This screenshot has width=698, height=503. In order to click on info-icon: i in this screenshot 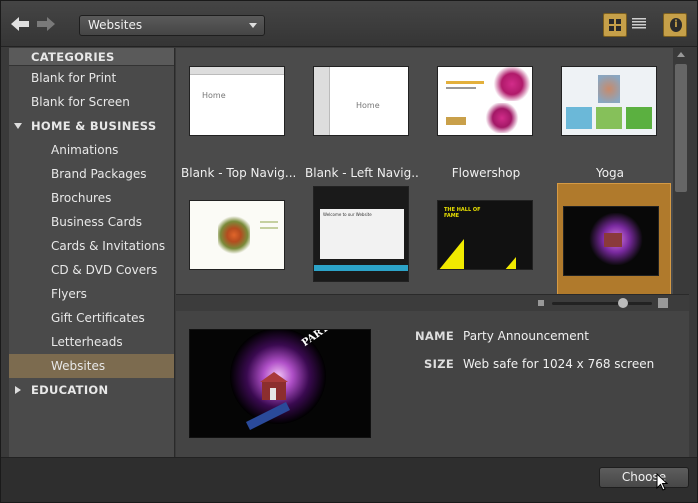, I will do `click(675, 25)`.